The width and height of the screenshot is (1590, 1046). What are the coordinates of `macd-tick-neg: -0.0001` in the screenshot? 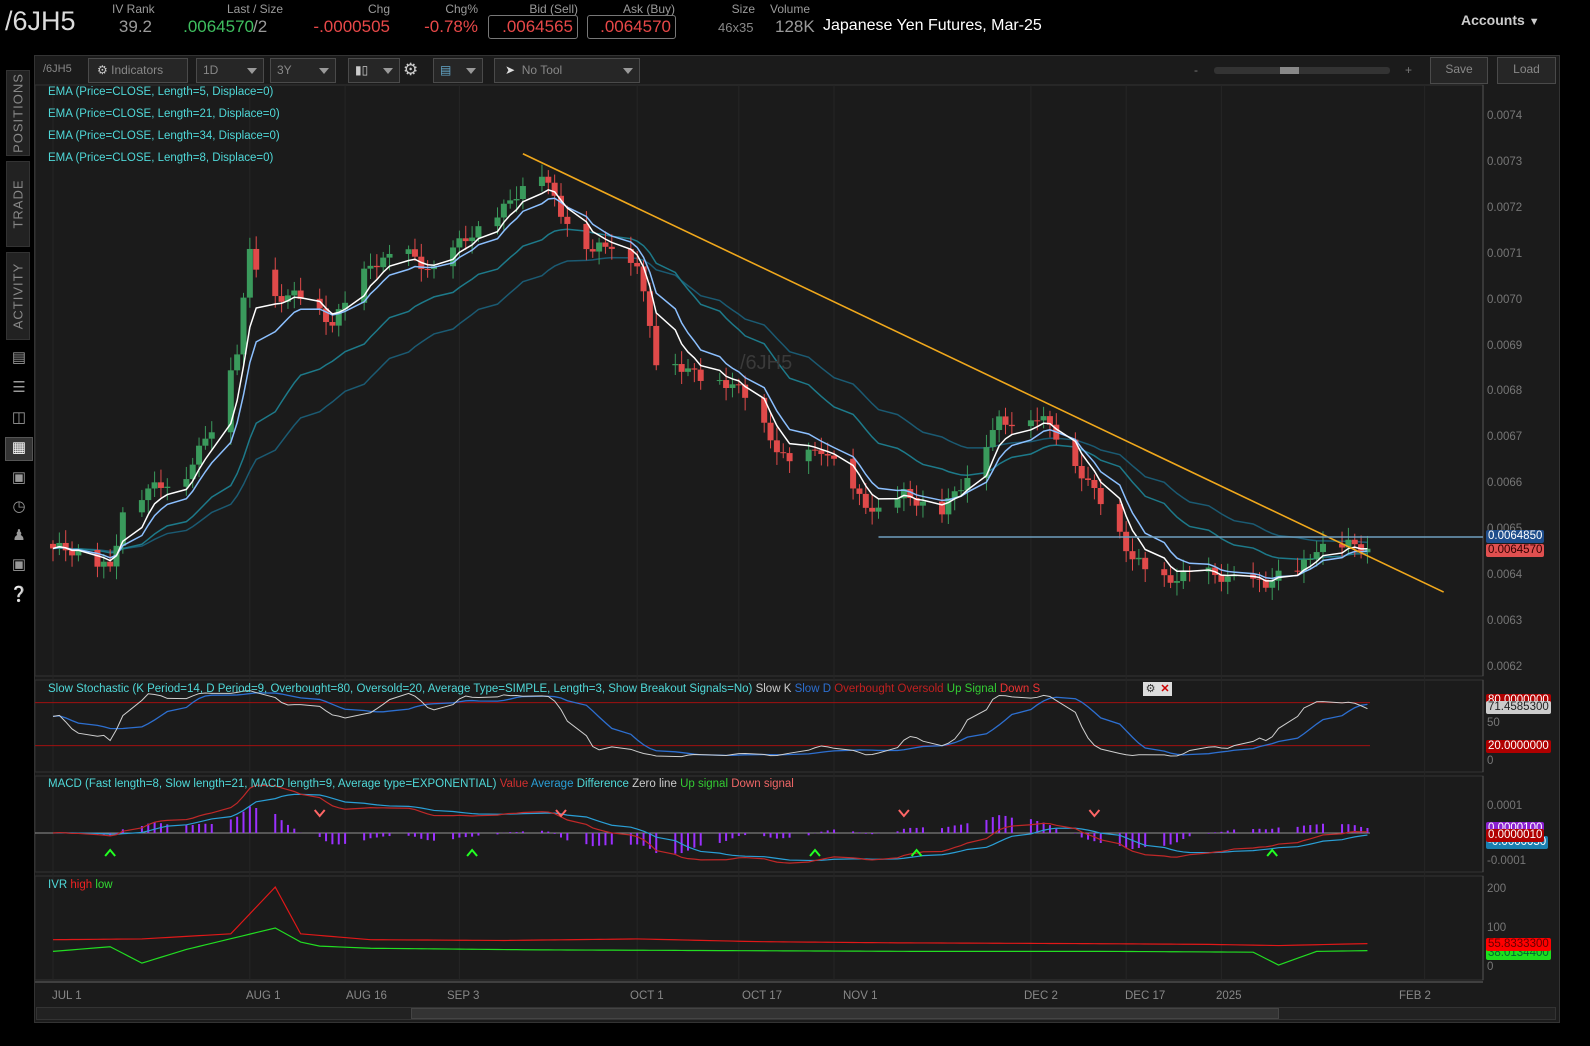 It's located at (1507, 861).